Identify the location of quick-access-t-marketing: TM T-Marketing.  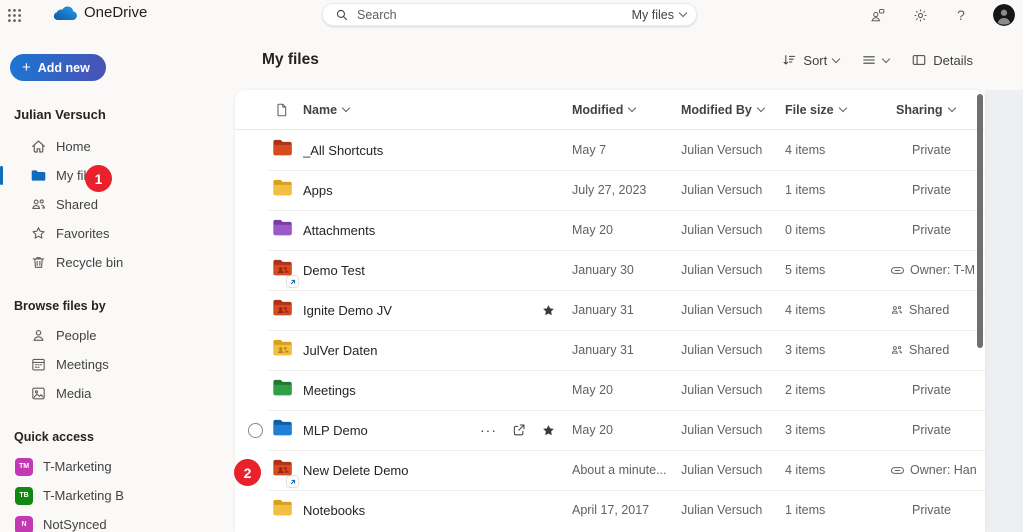
(117, 466).